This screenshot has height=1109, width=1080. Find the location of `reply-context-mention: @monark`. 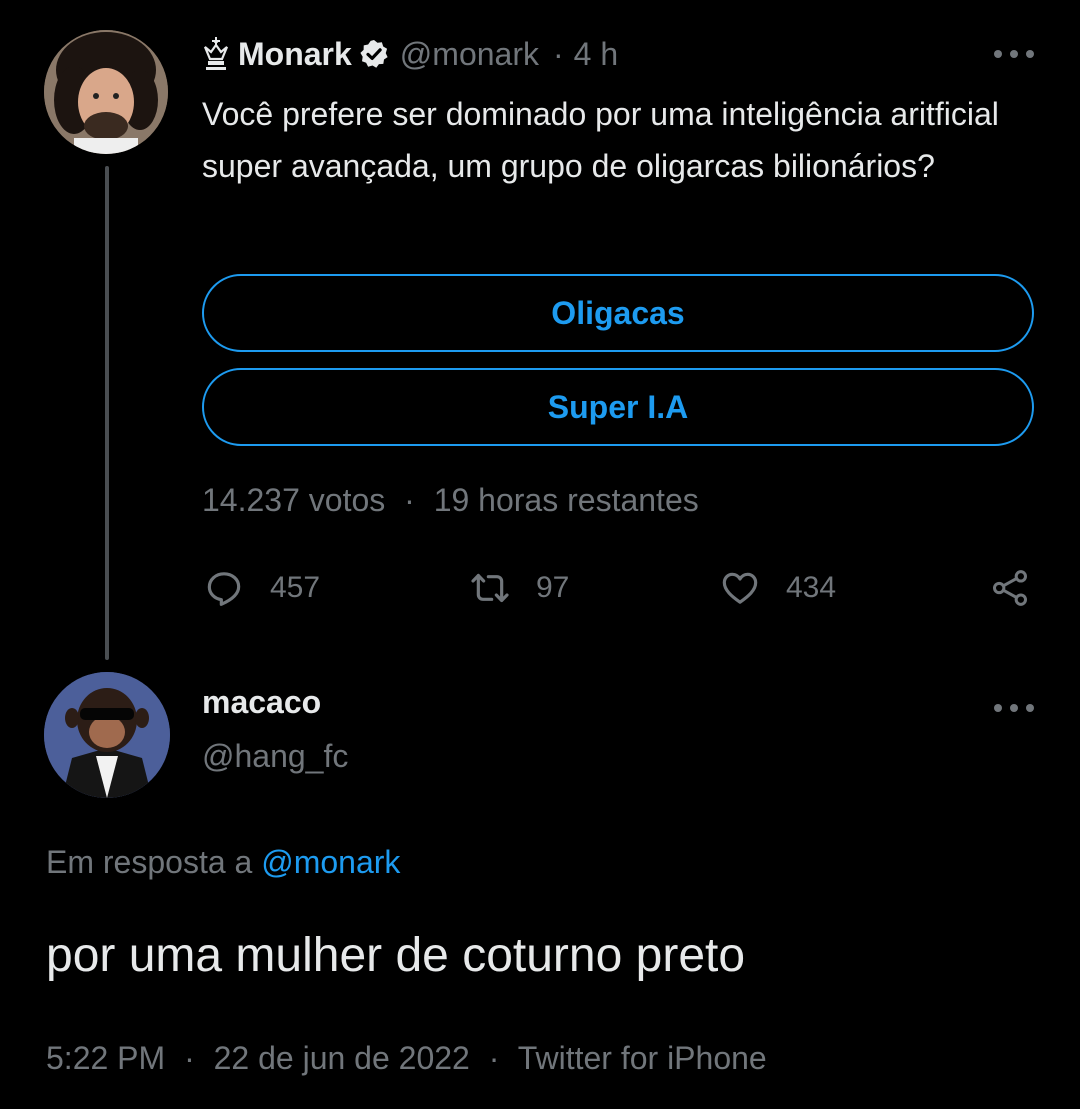

reply-context-mention: @monark is located at coordinates (330, 862).